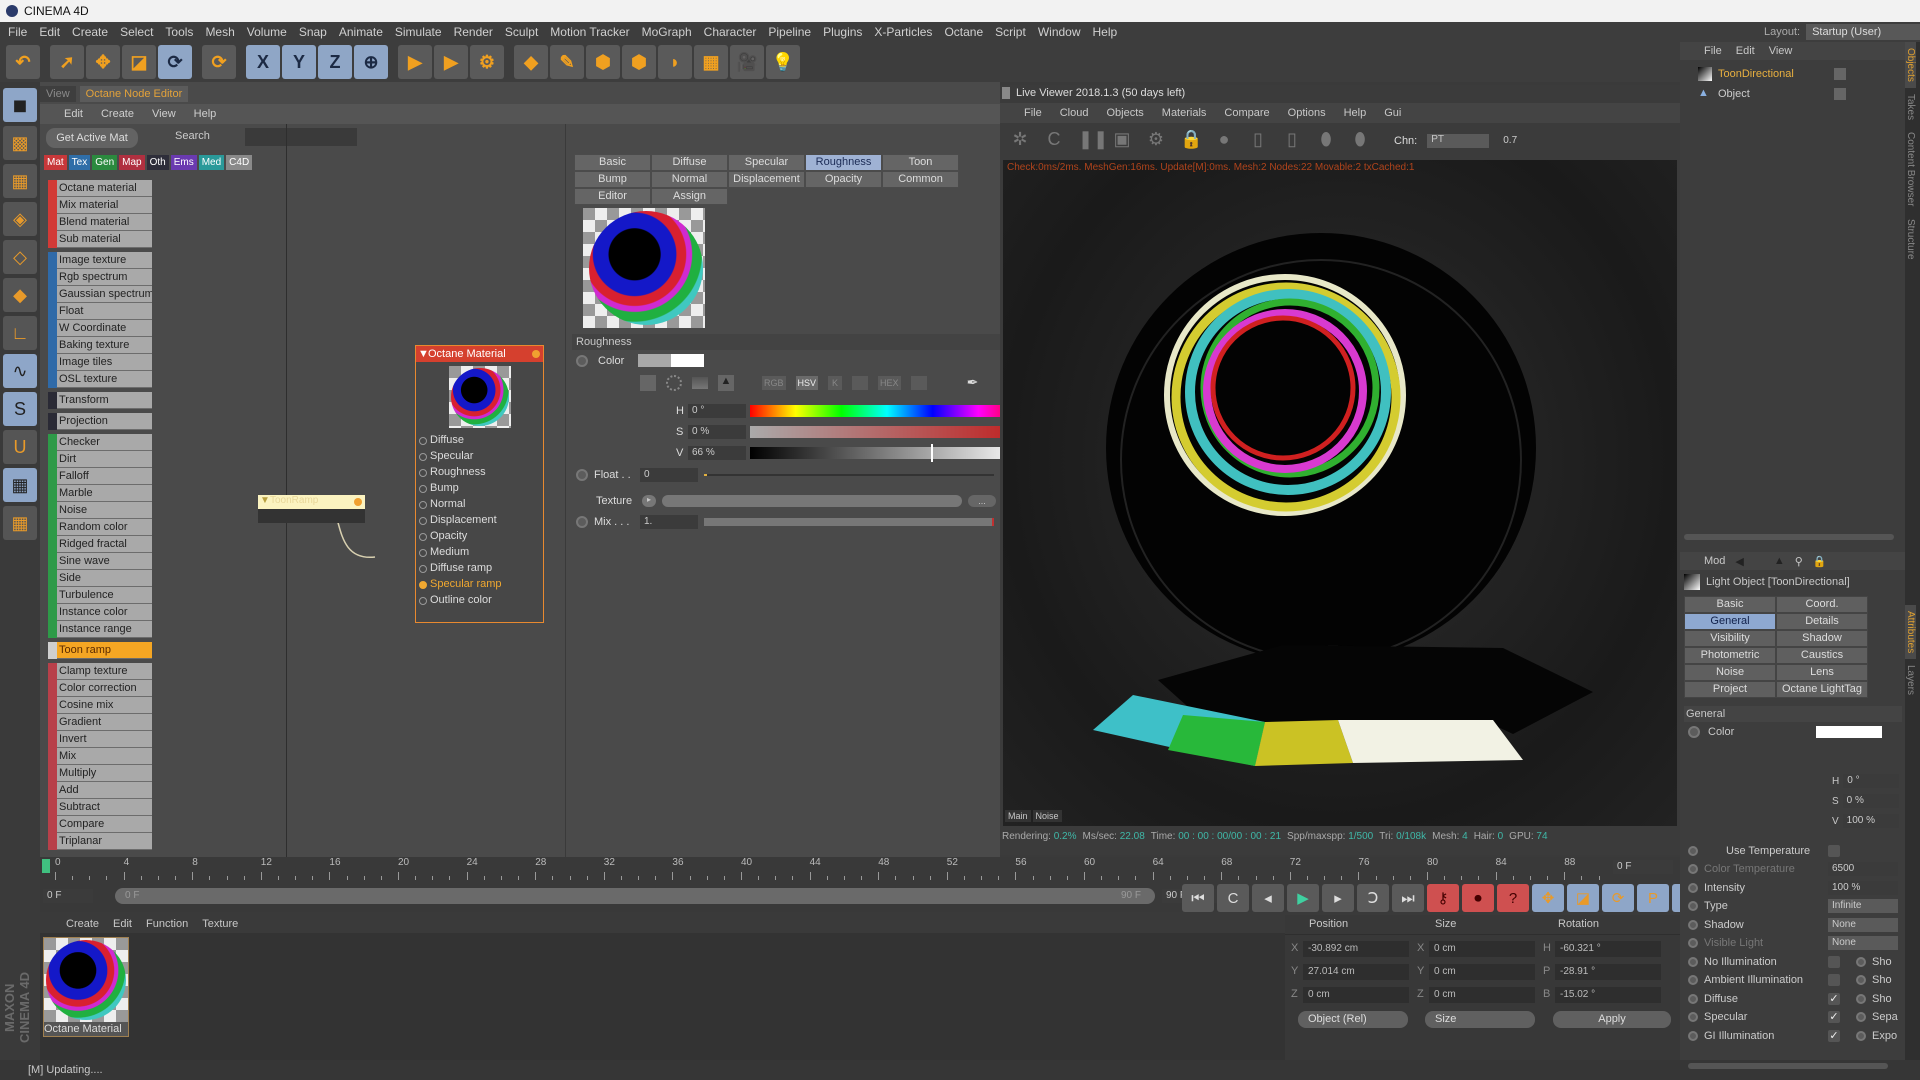  What do you see at coordinates (418, 32) in the screenshot?
I see `menu-simulate: Simulate` at bounding box center [418, 32].